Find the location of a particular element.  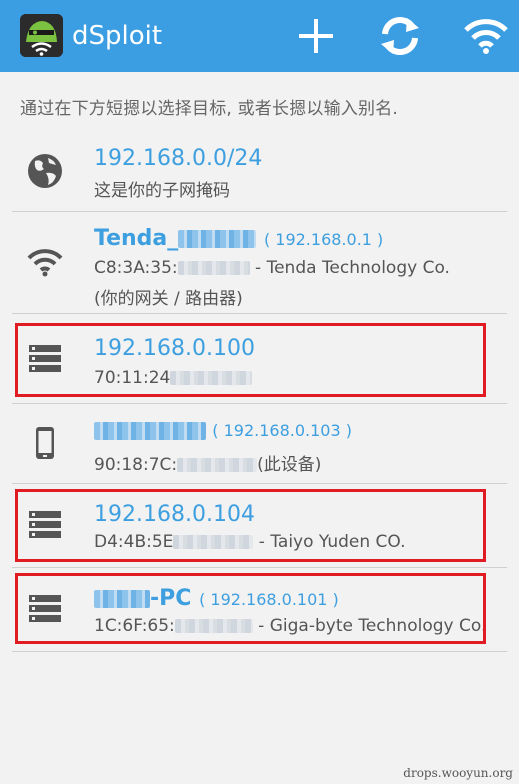

instruction-text: 通过在下方短摁以选择目标, 或者长摁以输入别名. is located at coordinates (209, 109).